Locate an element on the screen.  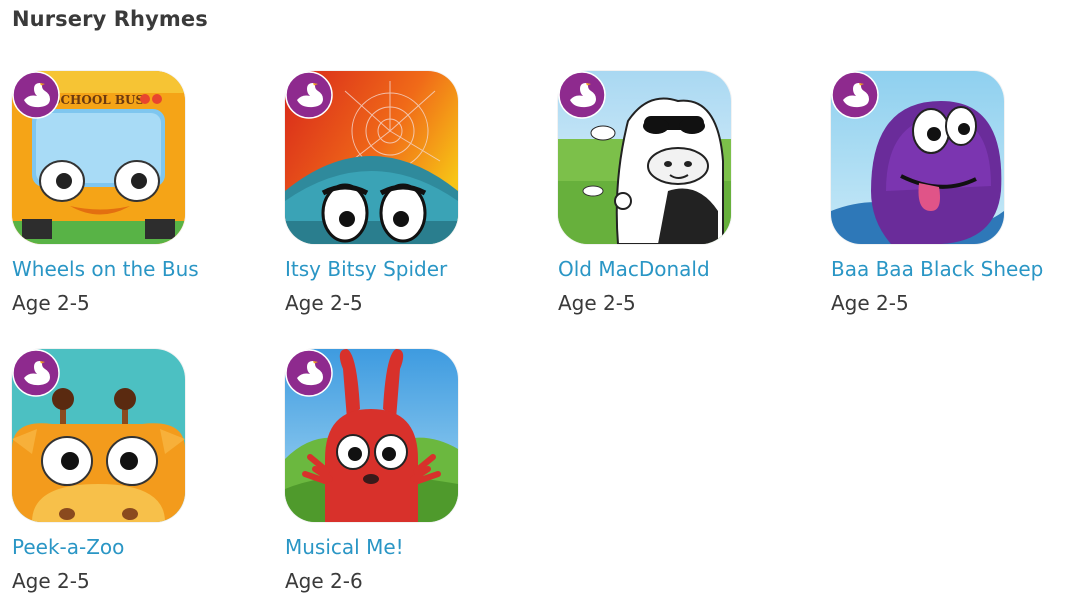
app-title-link: Peek-a-Zoo is located at coordinates (68, 547).